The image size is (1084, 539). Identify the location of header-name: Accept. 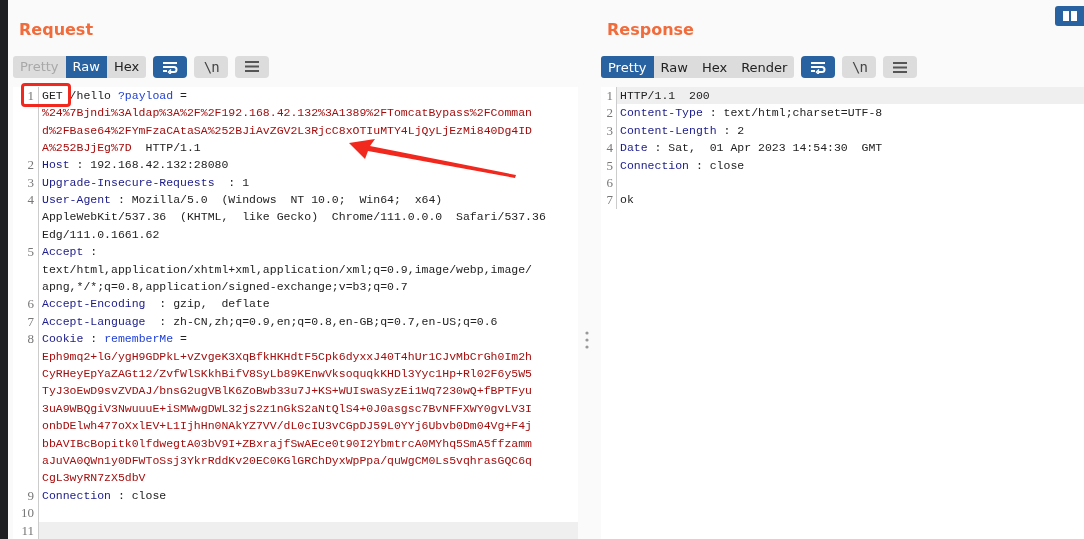
(63, 252).